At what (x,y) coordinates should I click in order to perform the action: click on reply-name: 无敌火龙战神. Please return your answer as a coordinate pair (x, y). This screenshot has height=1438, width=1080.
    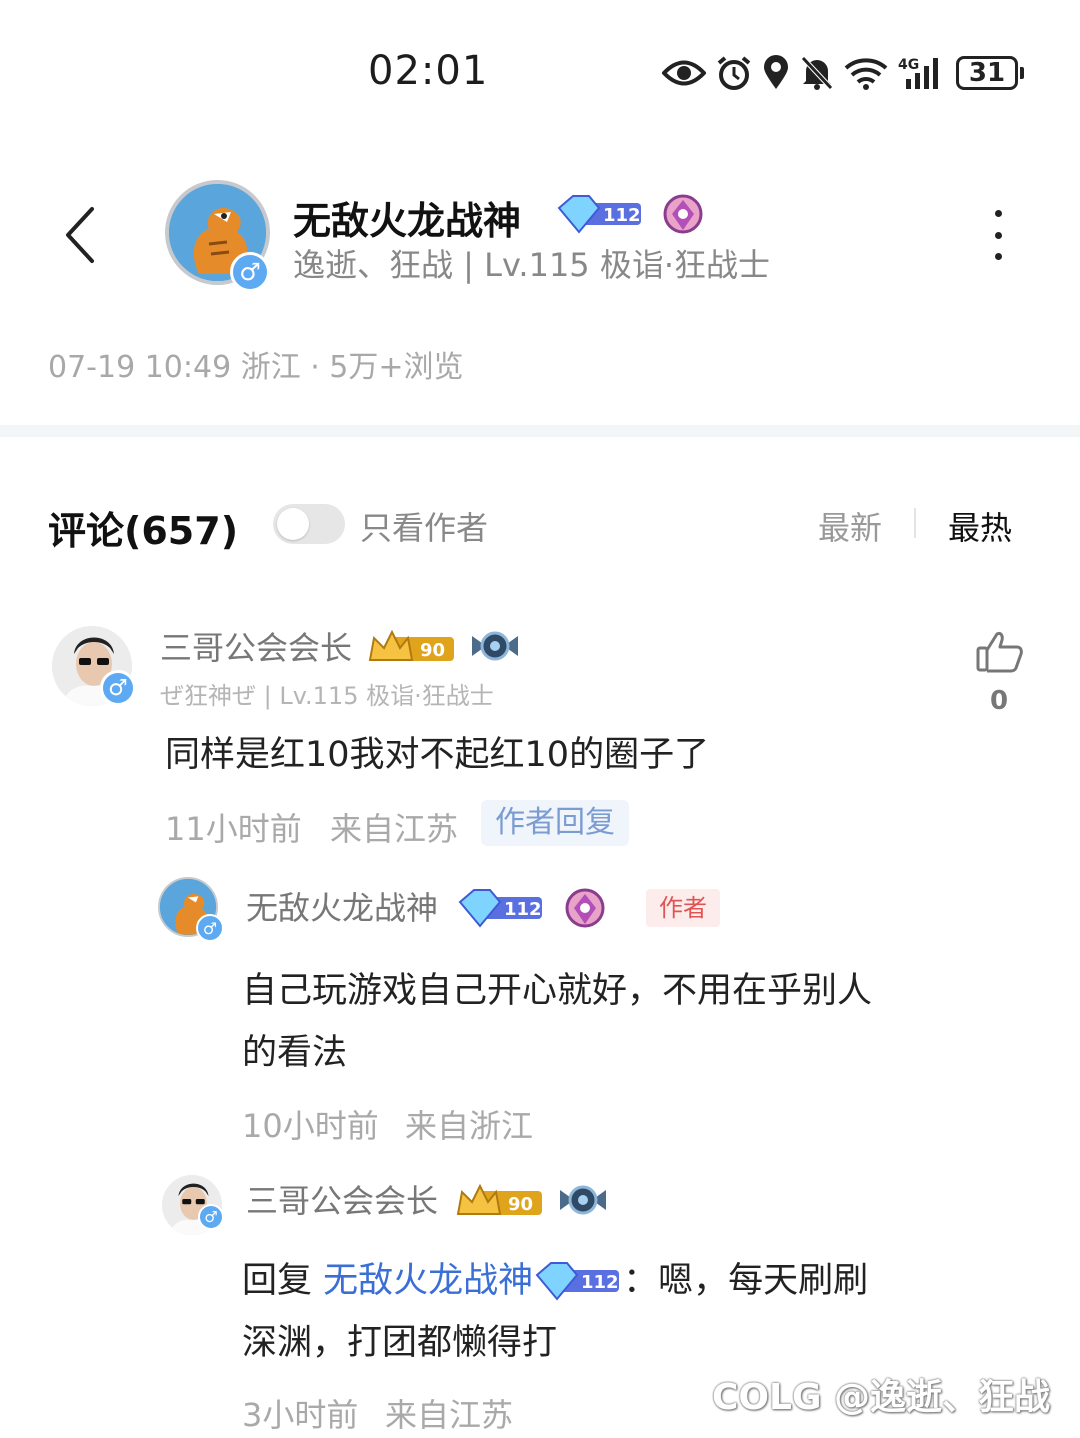
    Looking at the image, I should click on (342, 906).